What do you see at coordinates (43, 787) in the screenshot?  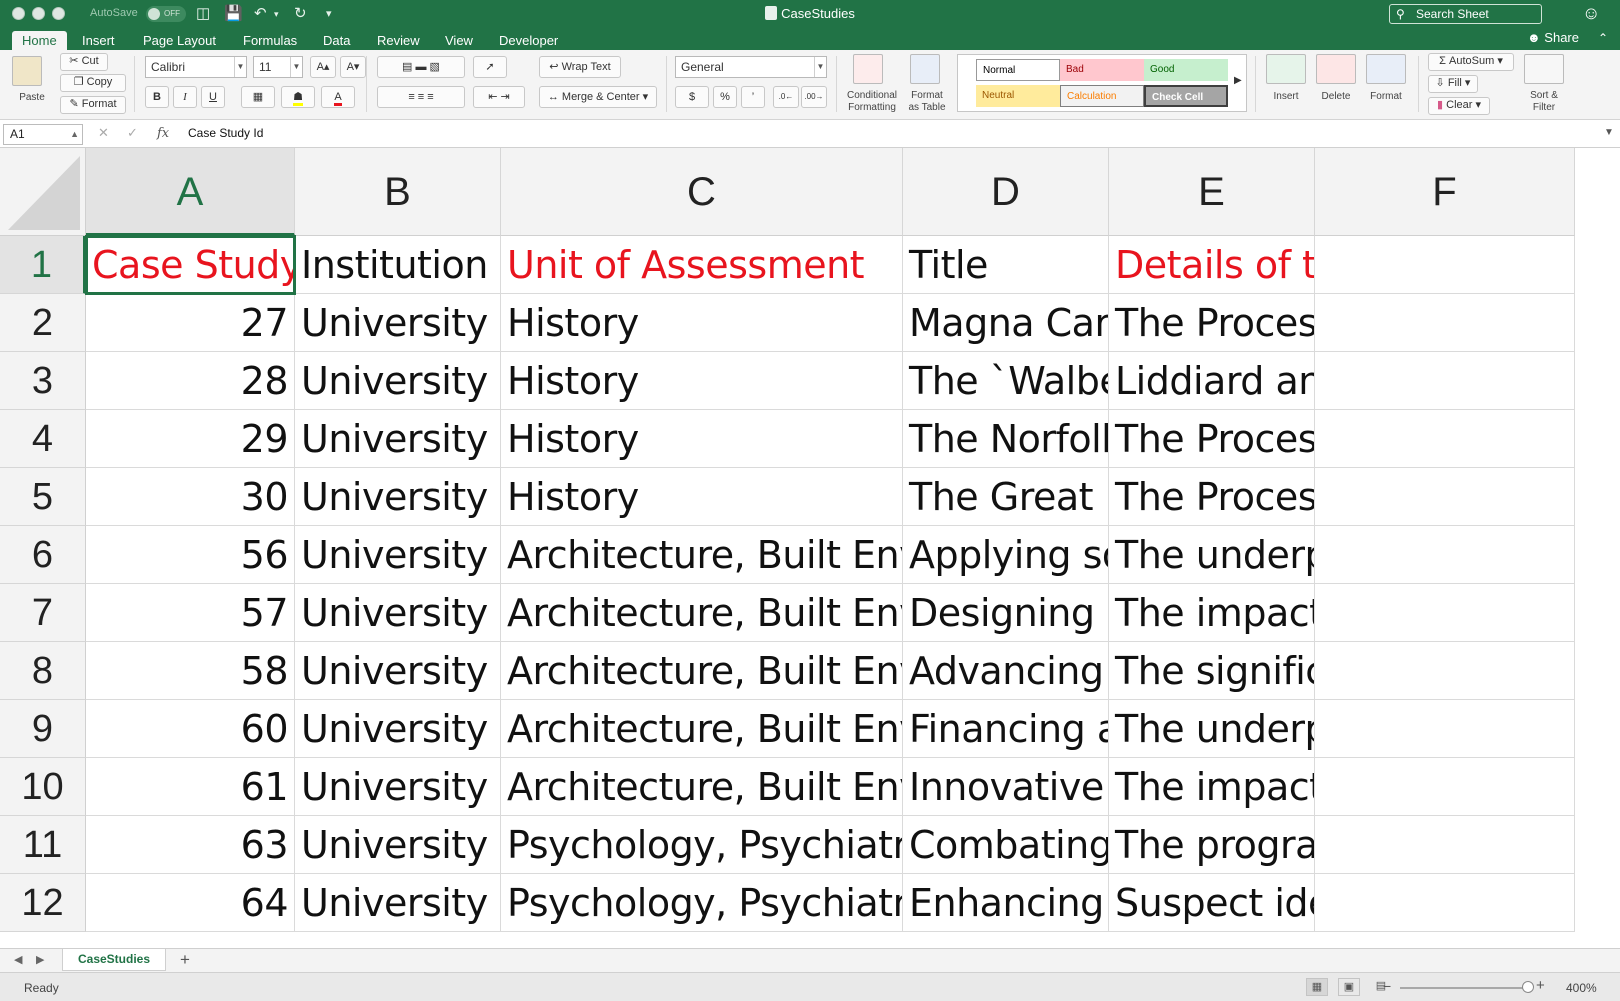 I see `row-header: 10` at bounding box center [43, 787].